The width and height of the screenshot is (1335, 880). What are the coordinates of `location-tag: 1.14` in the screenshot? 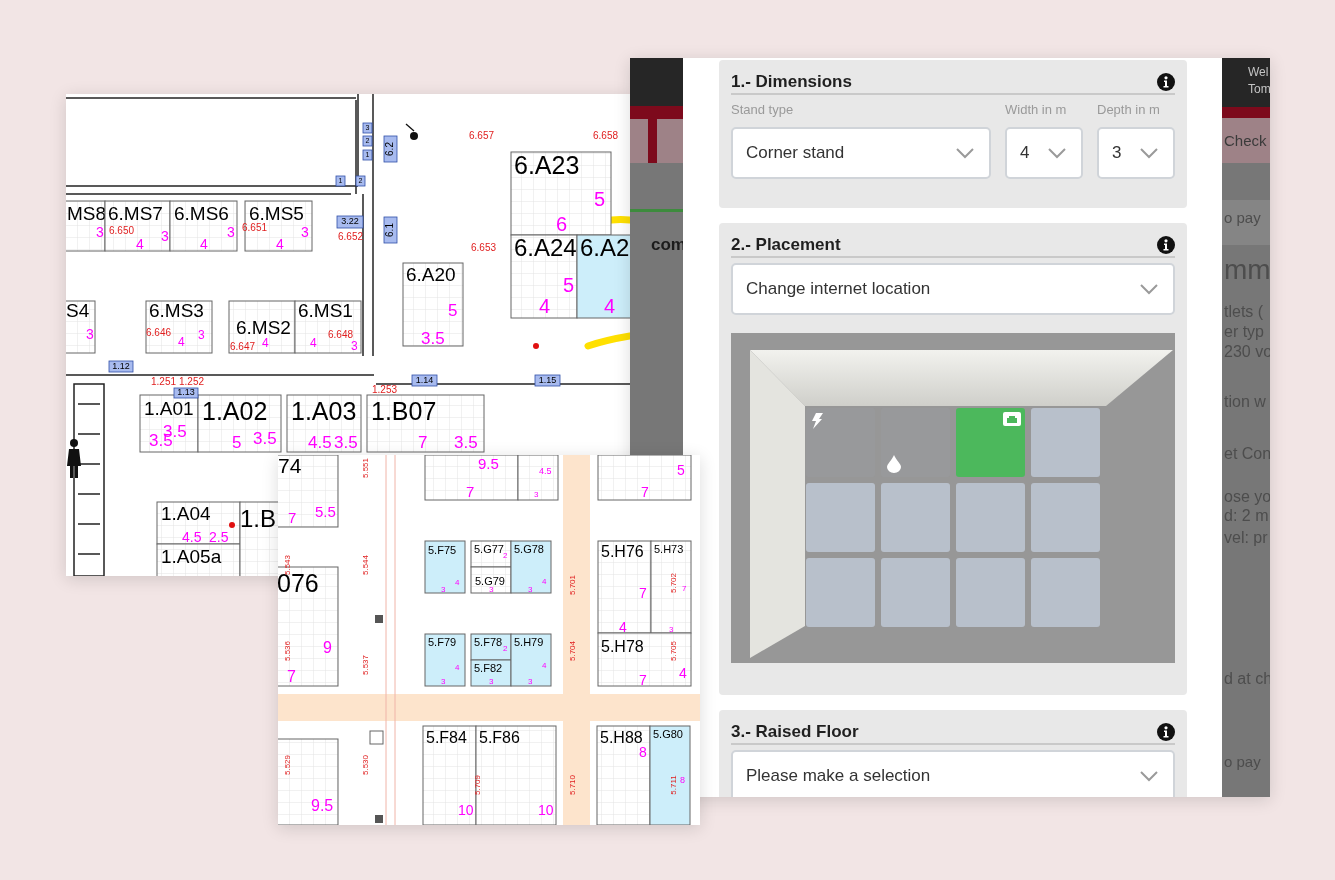 It's located at (424, 380).